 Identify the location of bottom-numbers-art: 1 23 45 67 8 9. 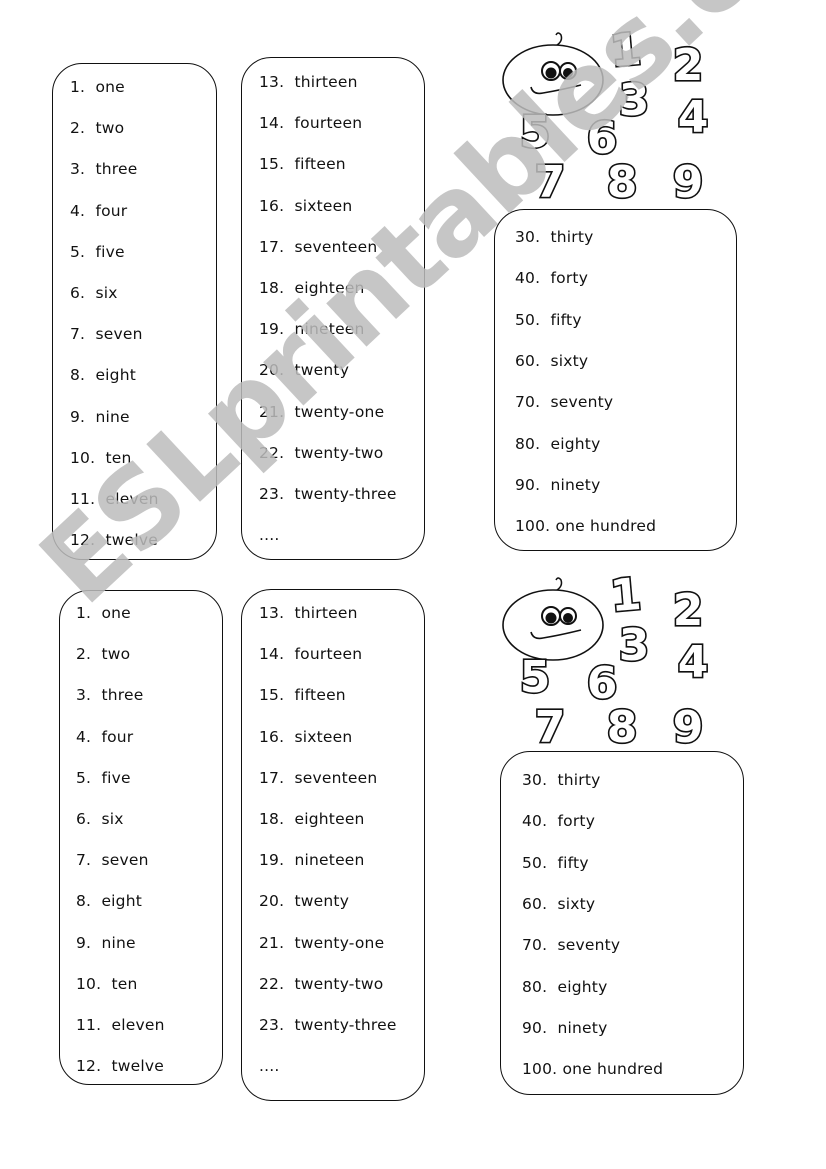
(606, 660).